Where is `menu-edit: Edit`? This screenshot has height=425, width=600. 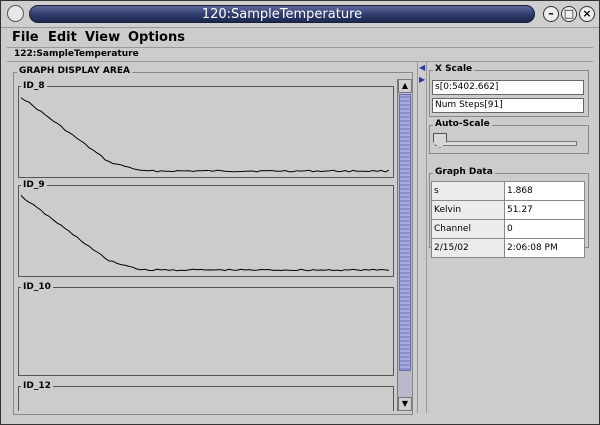 menu-edit: Edit is located at coordinates (62, 37).